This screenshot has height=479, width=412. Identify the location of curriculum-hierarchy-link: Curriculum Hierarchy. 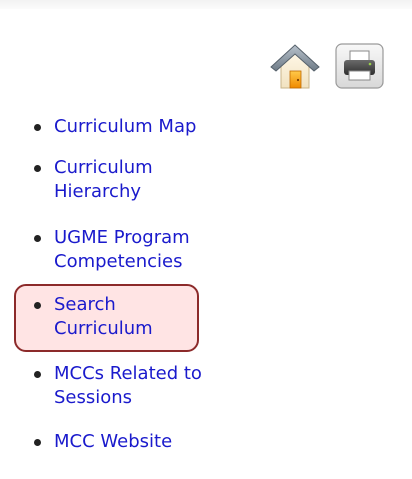
(124, 180).